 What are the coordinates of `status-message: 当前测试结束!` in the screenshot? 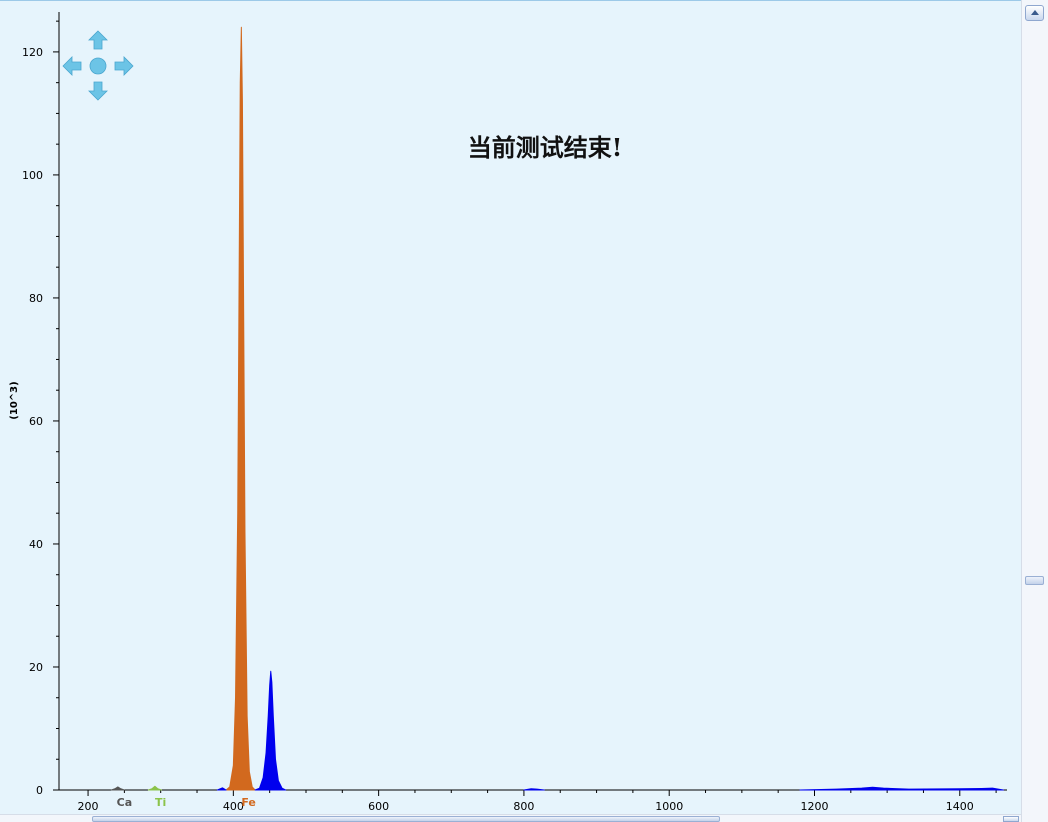 It's located at (545, 147).